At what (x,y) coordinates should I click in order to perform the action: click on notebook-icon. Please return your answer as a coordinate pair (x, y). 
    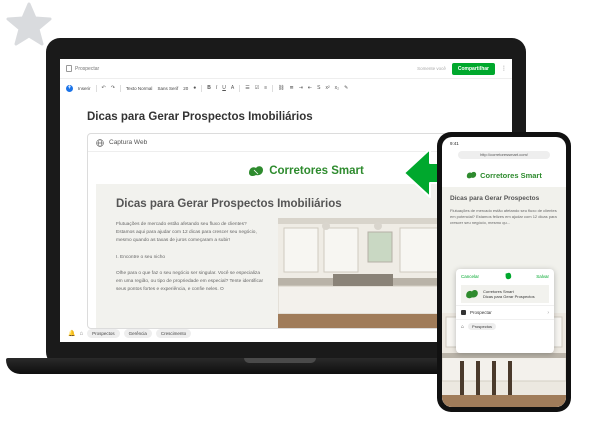
    Looking at the image, I should click on (463, 312).